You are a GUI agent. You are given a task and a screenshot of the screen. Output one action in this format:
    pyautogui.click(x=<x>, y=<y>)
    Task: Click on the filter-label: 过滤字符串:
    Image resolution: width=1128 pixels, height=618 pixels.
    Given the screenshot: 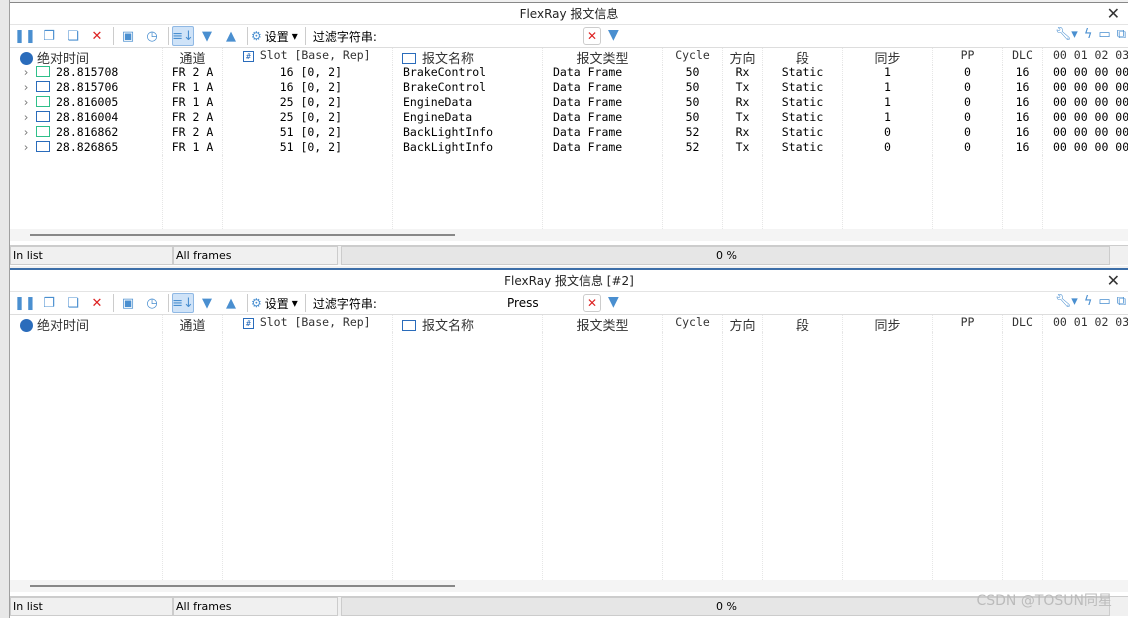 What is the action you would take?
    pyautogui.click(x=344, y=303)
    